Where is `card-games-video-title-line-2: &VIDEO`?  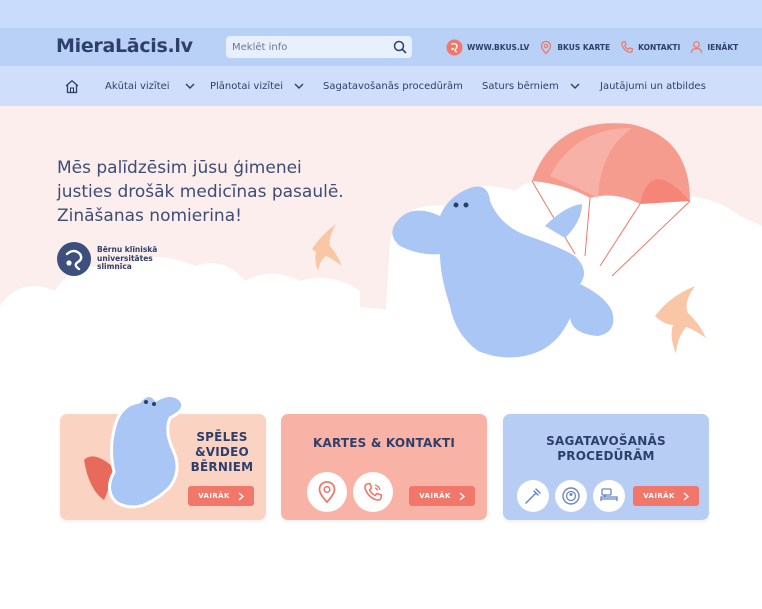 card-games-video-title-line-2: &VIDEO is located at coordinates (222, 452).